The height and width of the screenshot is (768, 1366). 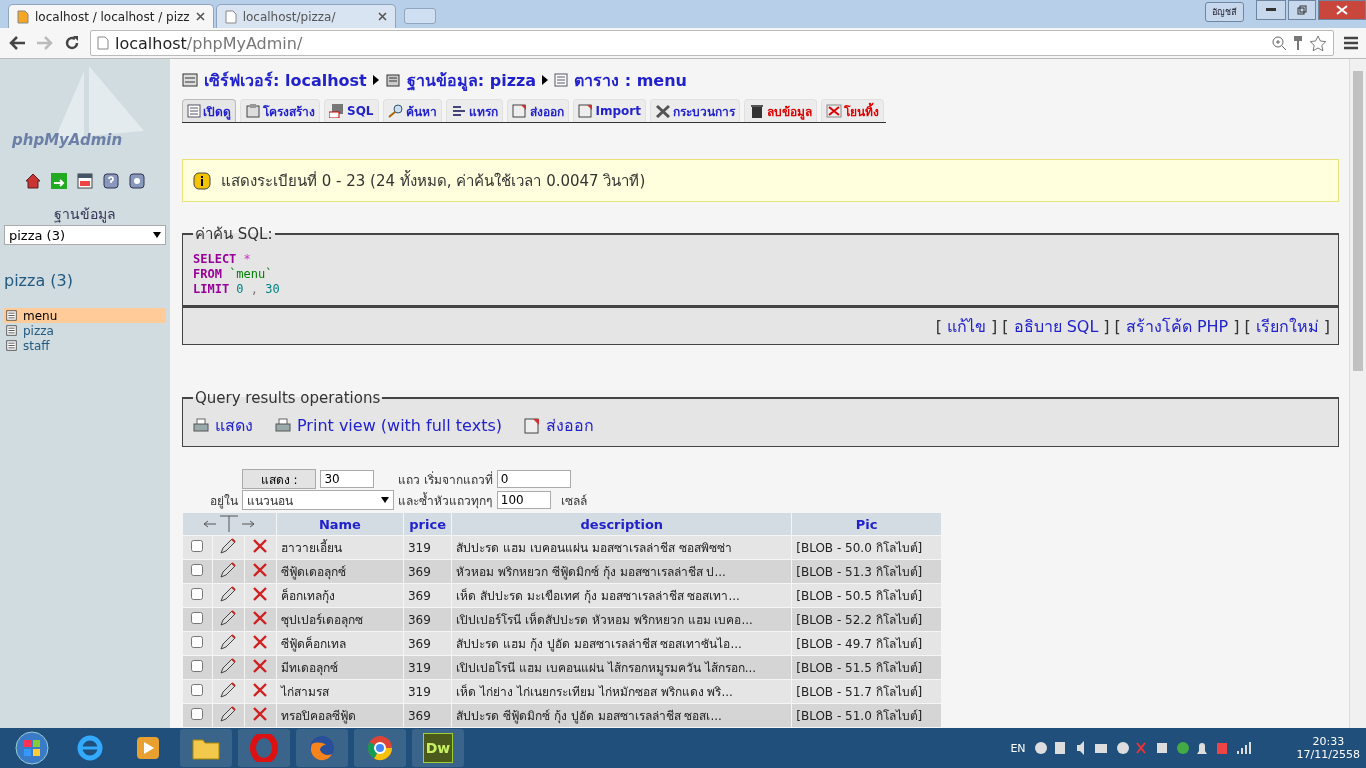 I want to click on app-logo: Dw, so click(x=438, y=748).